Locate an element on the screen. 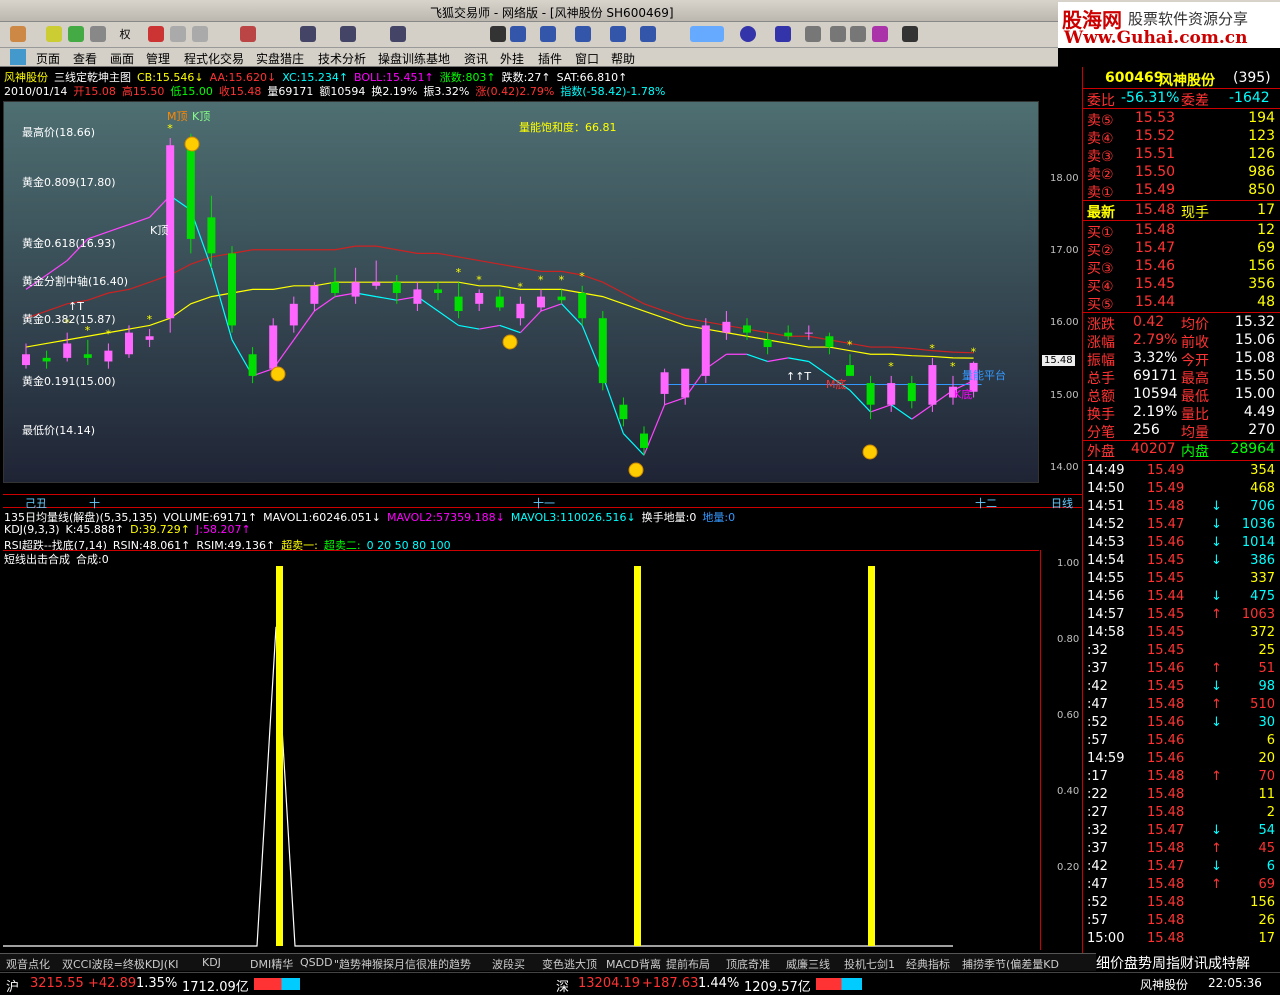  menu-view: 查看 is located at coordinates (85, 58).